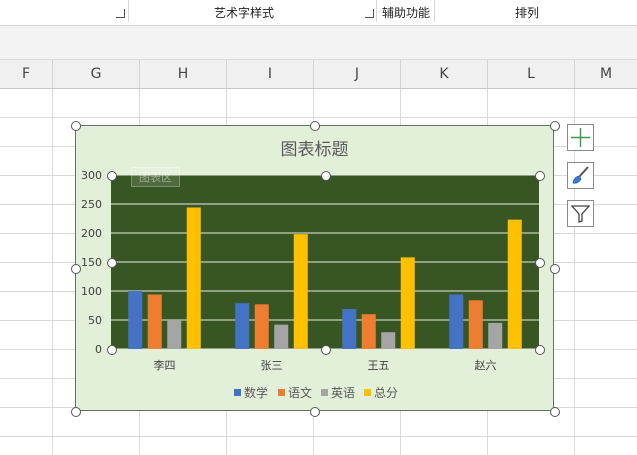  What do you see at coordinates (444, 74) in the screenshot?
I see `column-header-k: K` at bounding box center [444, 74].